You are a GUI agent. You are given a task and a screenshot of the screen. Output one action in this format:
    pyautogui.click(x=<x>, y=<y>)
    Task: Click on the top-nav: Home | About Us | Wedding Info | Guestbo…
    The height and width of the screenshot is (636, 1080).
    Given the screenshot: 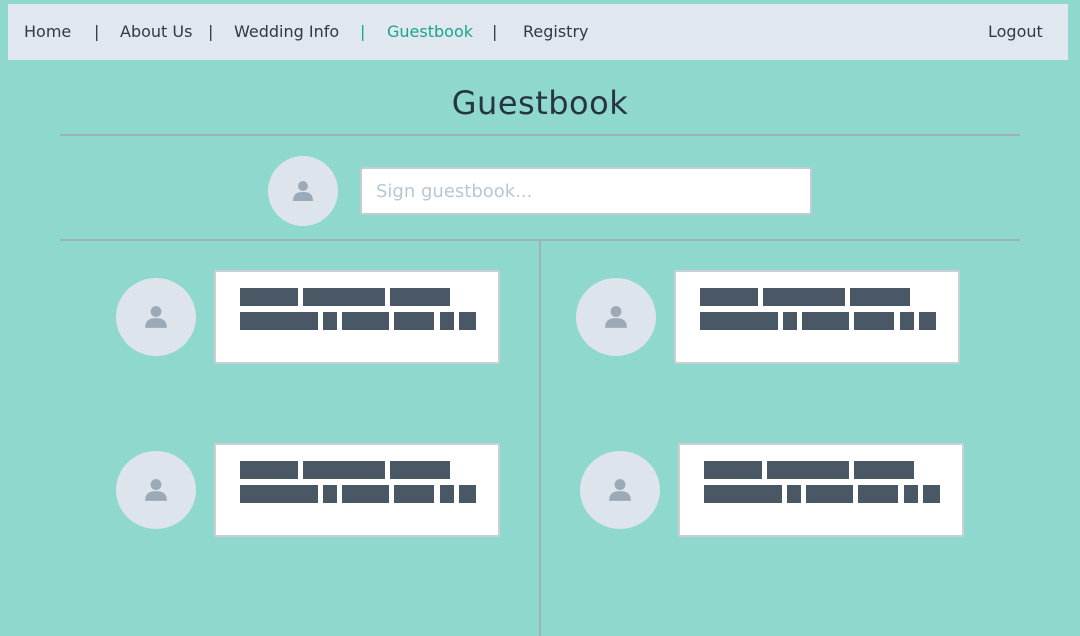 What is the action you would take?
    pyautogui.click(x=538, y=32)
    